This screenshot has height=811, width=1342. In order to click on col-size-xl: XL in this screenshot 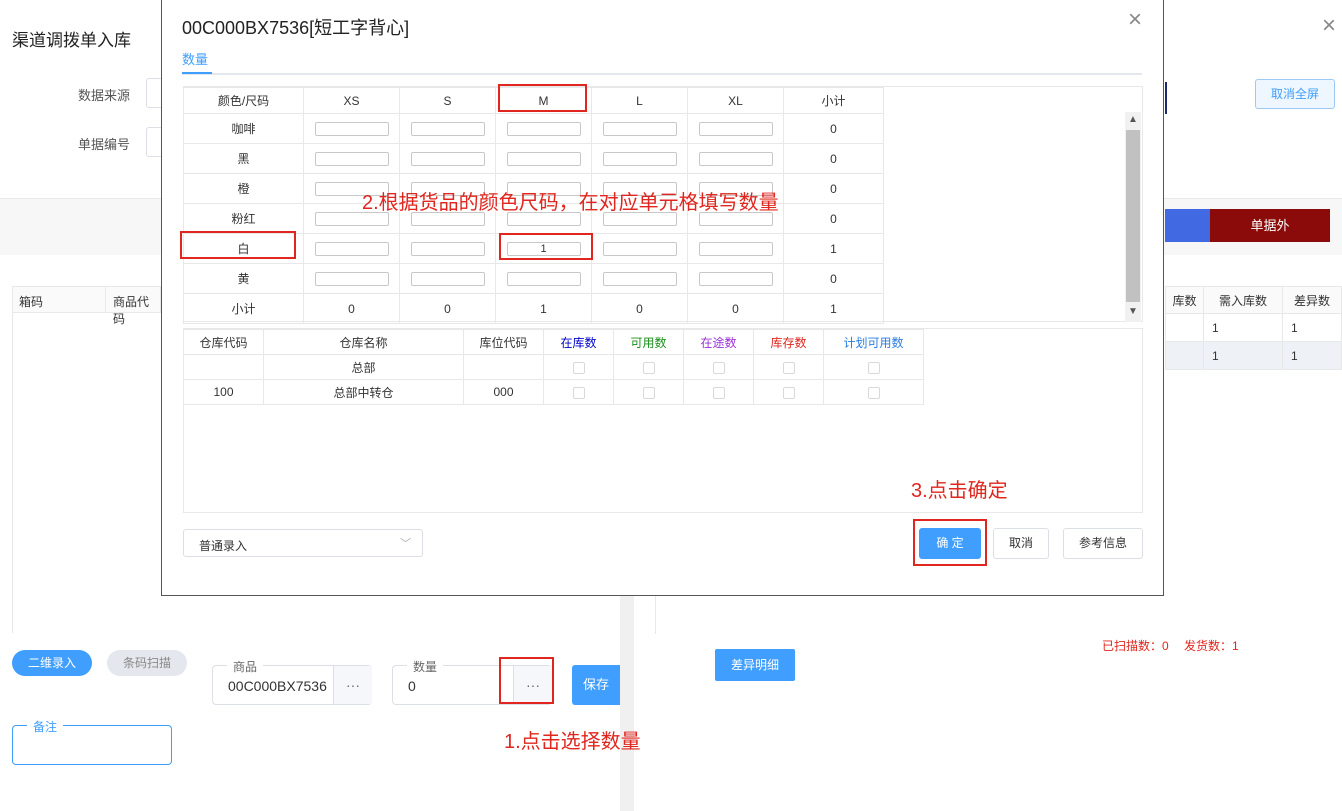, I will do `click(735, 100)`.